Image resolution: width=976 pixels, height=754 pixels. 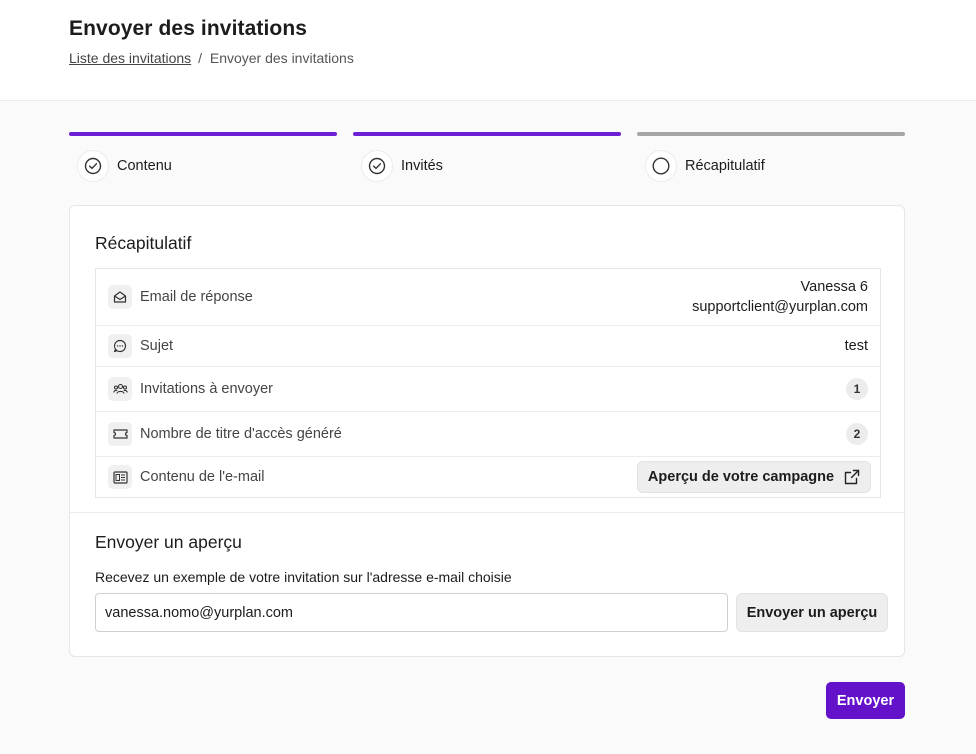 What do you see at coordinates (157, 346) in the screenshot?
I see `row-label: Sujet` at bounding box center [157, 346].